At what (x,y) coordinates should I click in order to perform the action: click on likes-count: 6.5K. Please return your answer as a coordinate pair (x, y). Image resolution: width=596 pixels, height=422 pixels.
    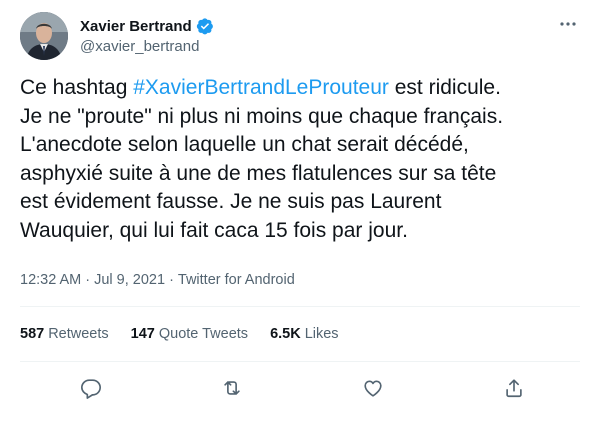
    Looking at the image, I should click on (285, 334).